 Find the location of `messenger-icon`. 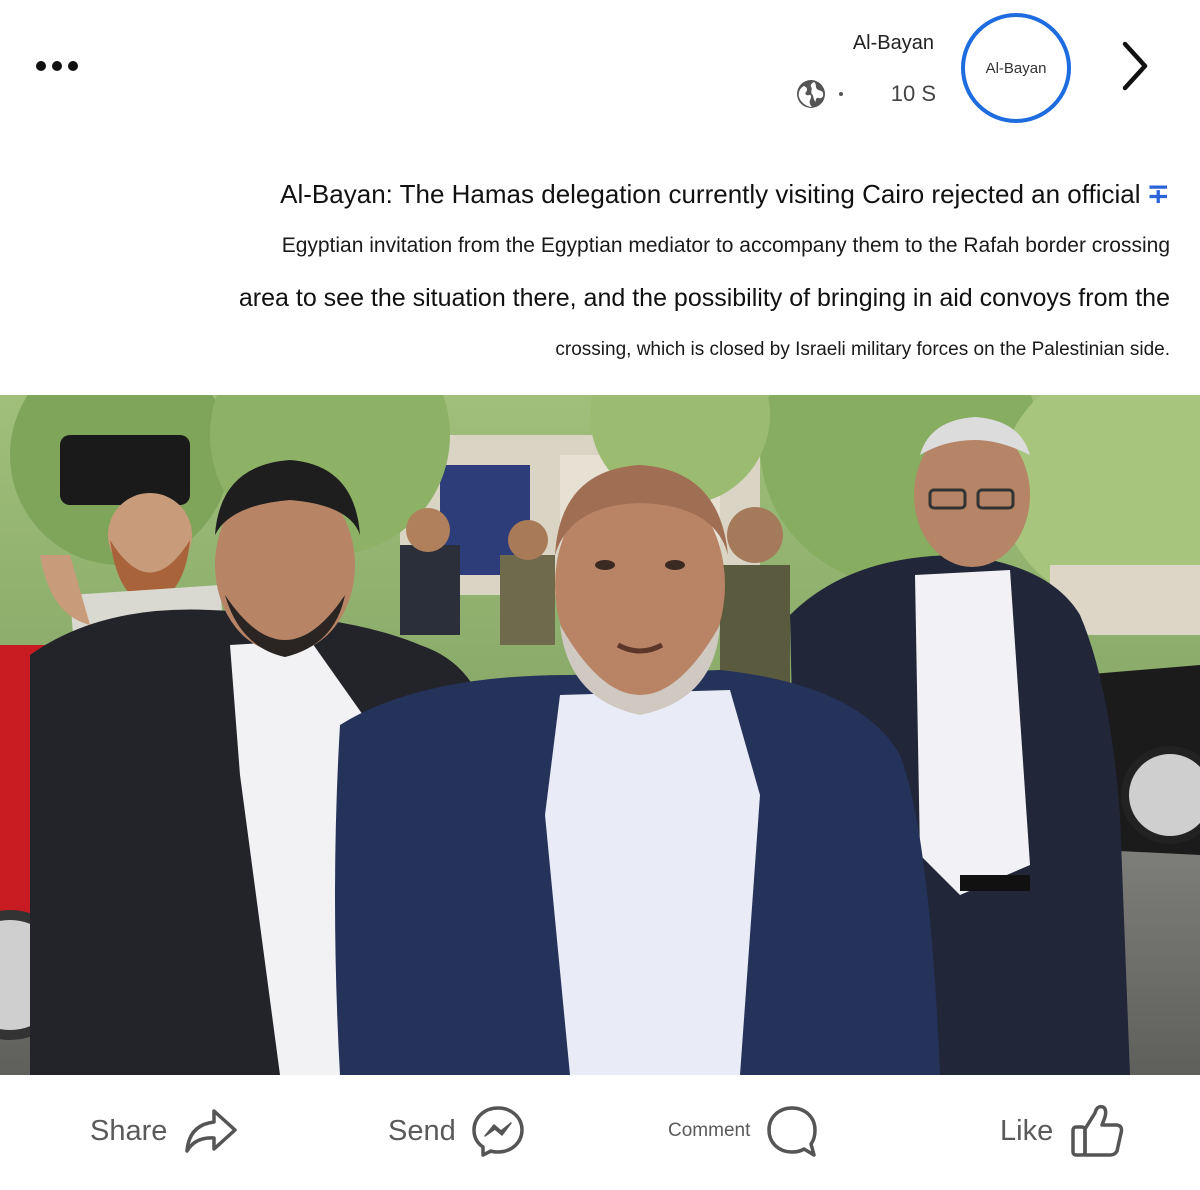

messenger-icon is located at coordinates (497, 1131).